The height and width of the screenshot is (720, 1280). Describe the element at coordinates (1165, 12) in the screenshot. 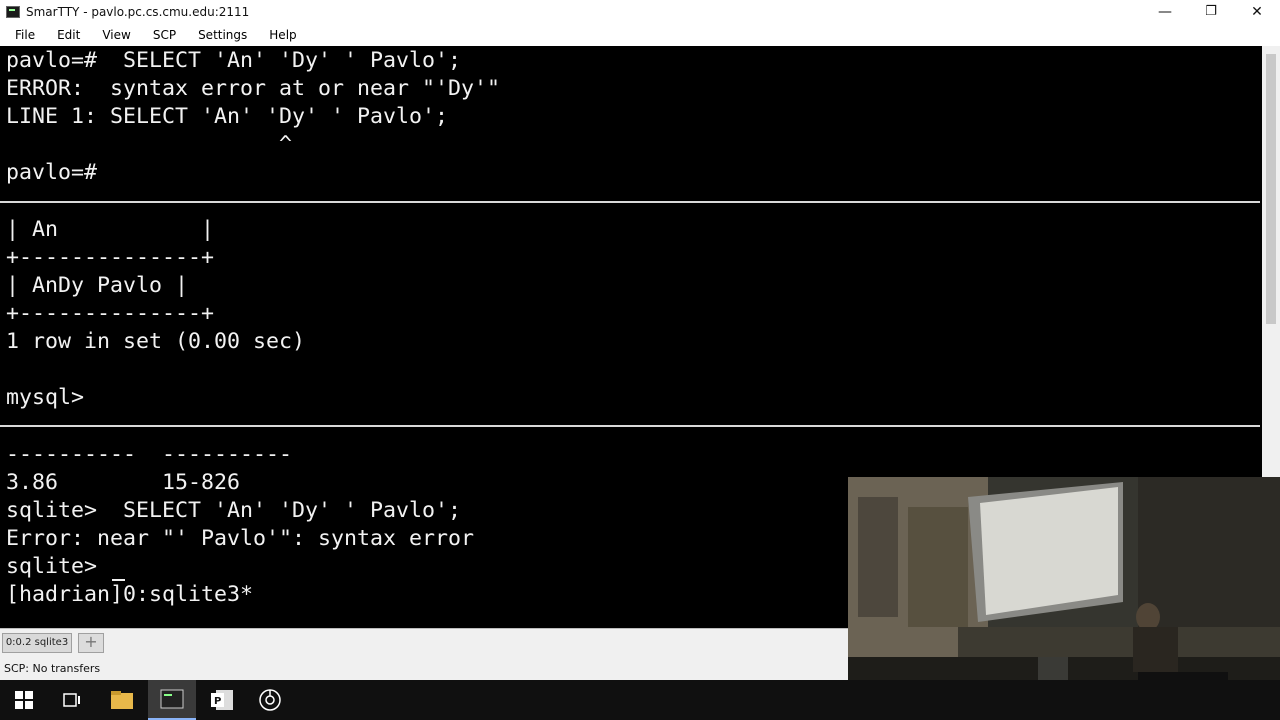

I see `minimize-button: —` at that location.